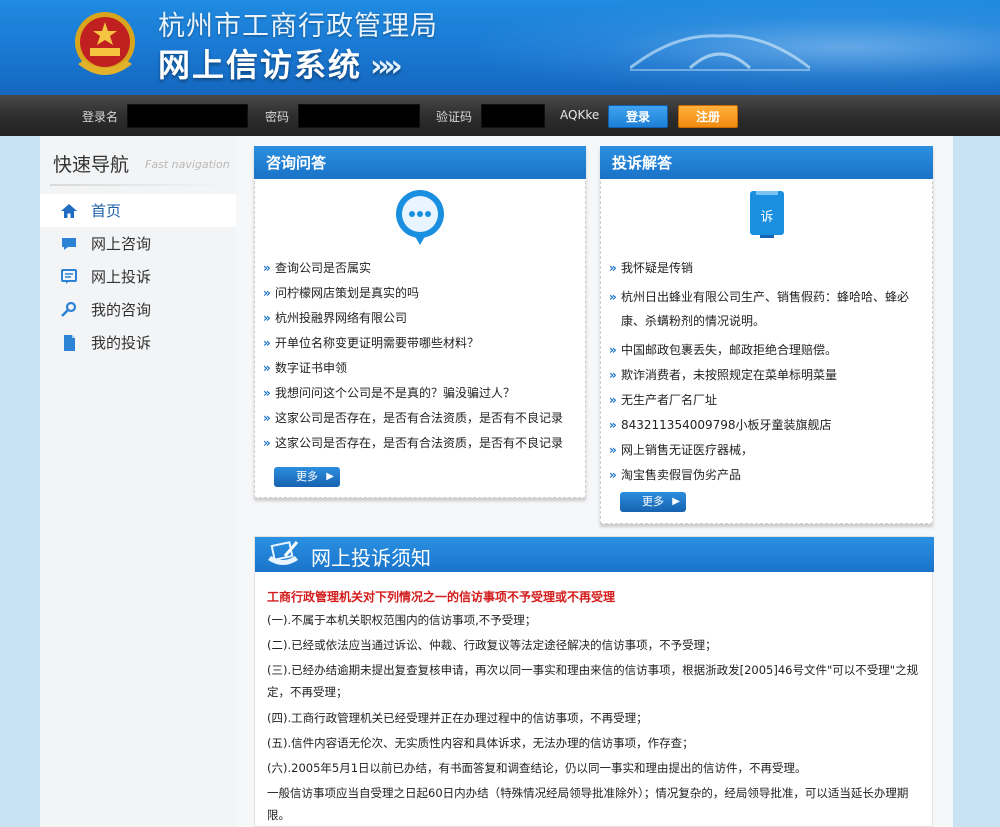 The width and height of the screenshot is (1000, 827). Describe the element at coordinates (766, 400) in the screenshot. I see `list-item: 无生产者厂名厂址` at that location.